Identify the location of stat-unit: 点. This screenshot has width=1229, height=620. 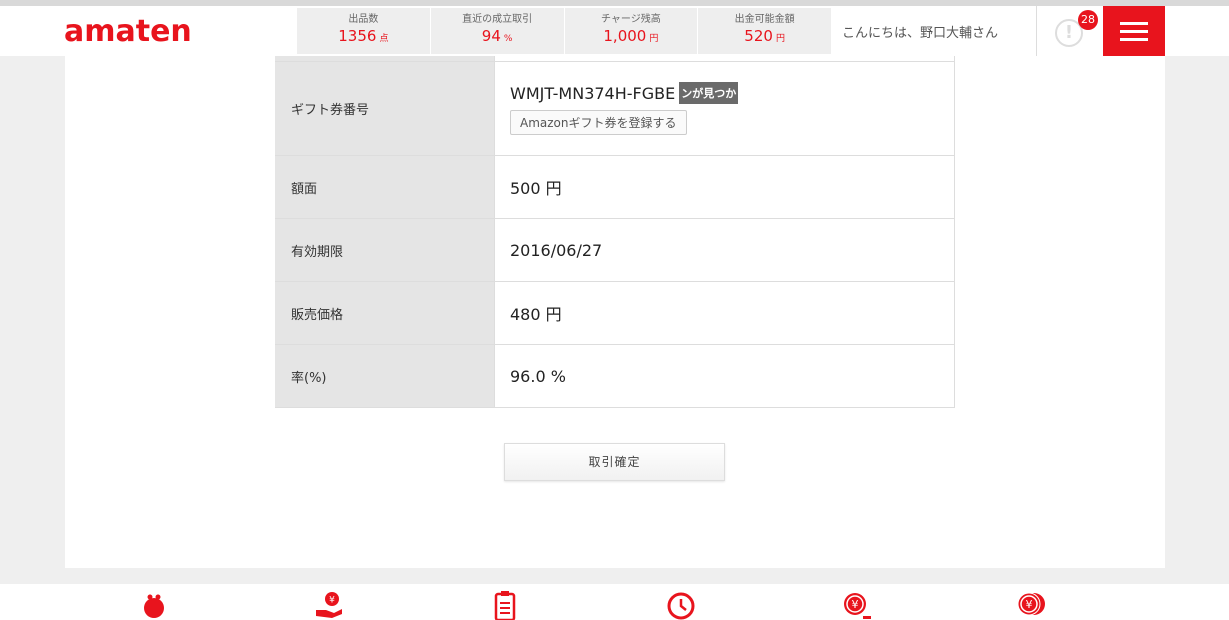
(384, 39).